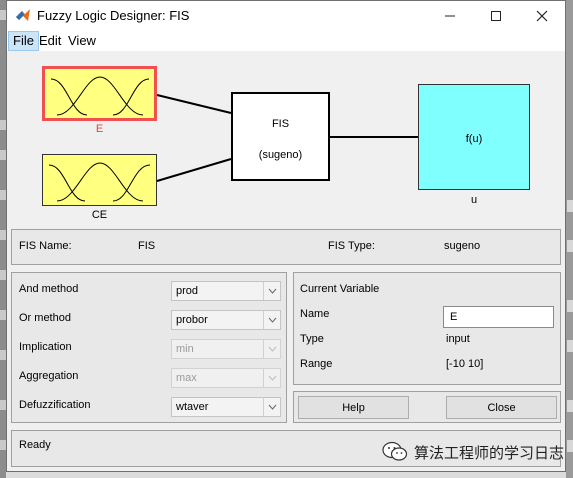  I want to click on input-ce-label: CE, so click(99, 215).